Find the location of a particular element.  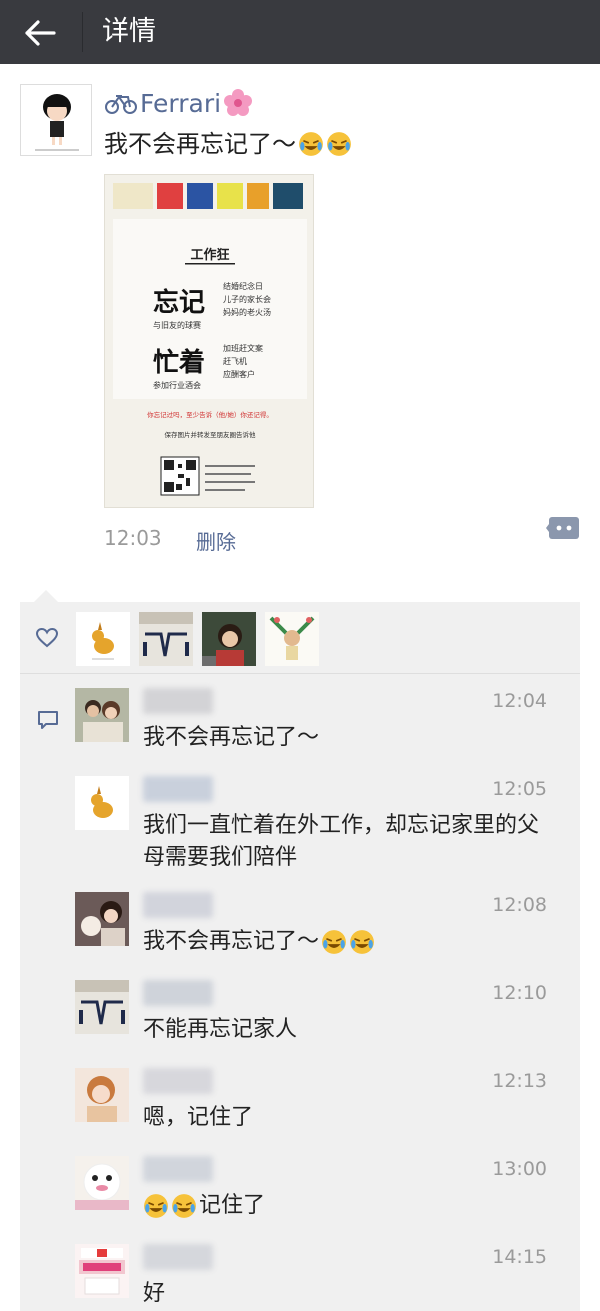

poster-small-2: 参加行业酒会 is located at coordinates (177, 385).